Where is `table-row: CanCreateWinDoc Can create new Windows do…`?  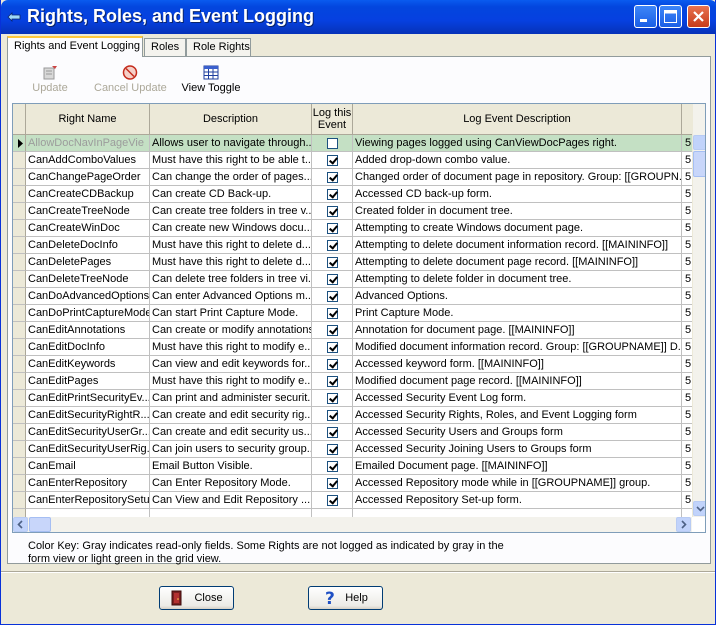 table-row: CanCreateWinDoc Can create new Windows do… is located at coordinates (352, 228).